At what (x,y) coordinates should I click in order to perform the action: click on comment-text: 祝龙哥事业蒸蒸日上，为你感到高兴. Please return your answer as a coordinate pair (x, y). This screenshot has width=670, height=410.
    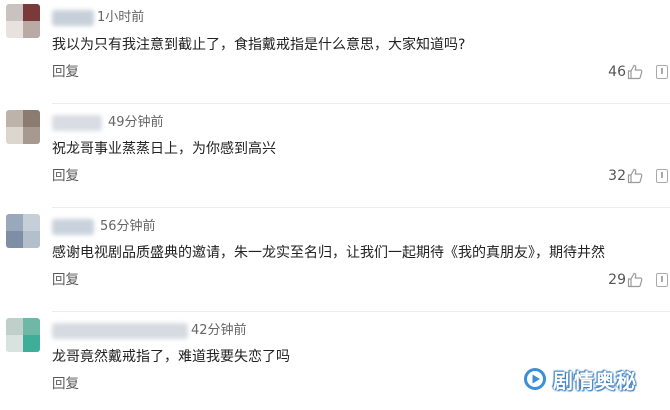
    Looking at the image, I should click on (164, 149).